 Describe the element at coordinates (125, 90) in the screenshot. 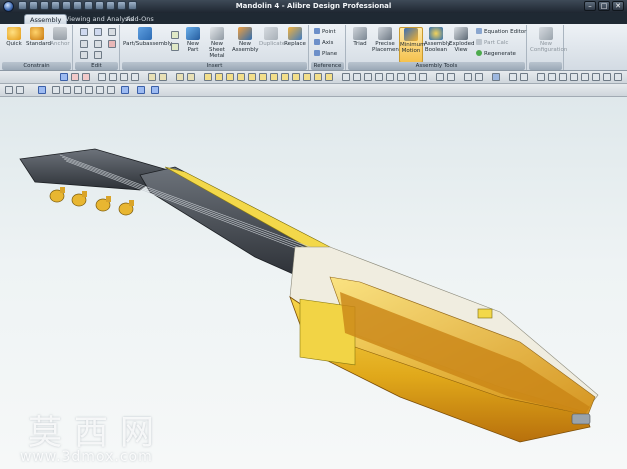

I see `constraints-display-icon` at that location.